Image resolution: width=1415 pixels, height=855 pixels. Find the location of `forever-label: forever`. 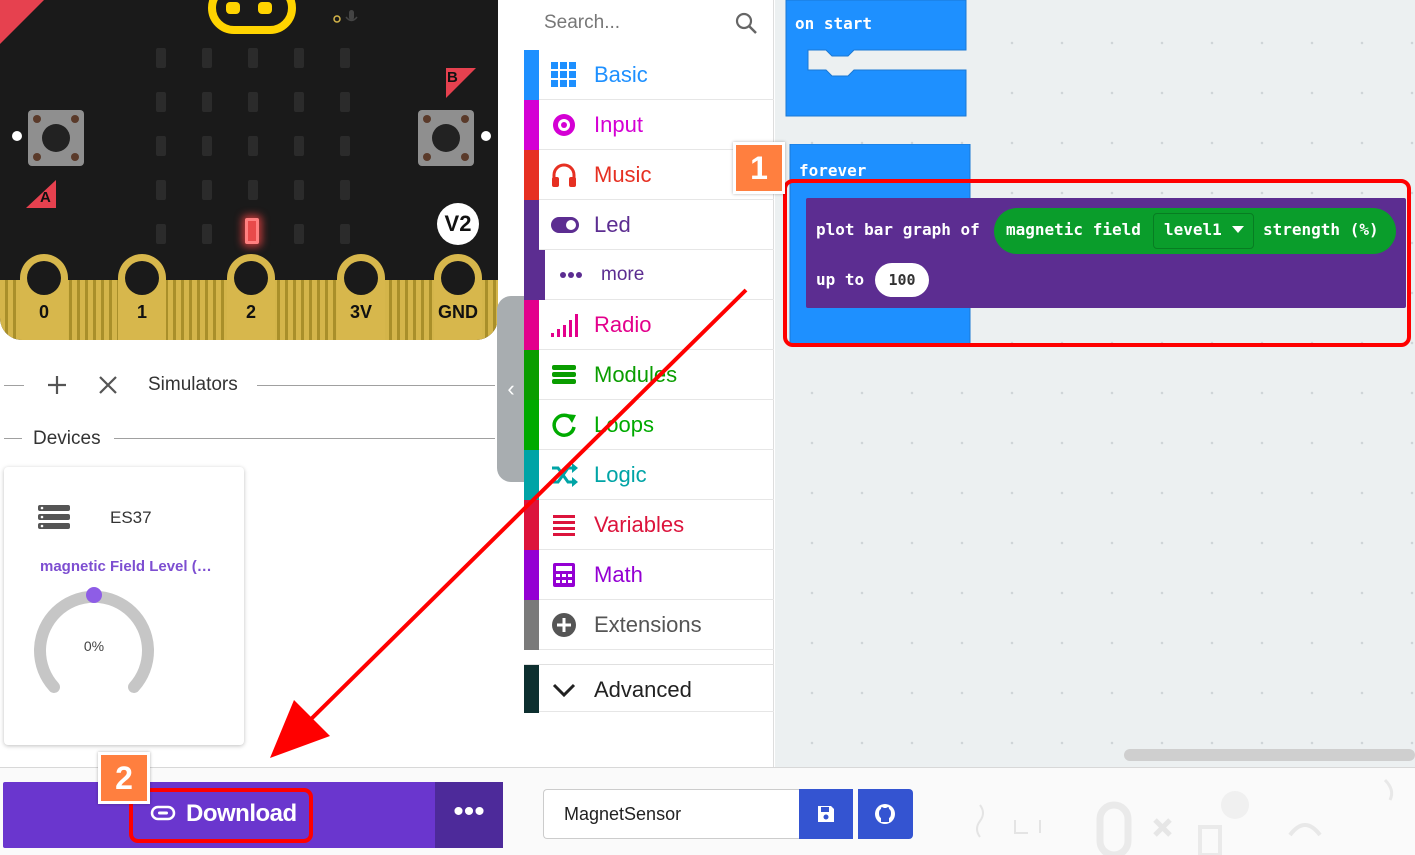

forever-label: forever is located at coordinates (833, 170).